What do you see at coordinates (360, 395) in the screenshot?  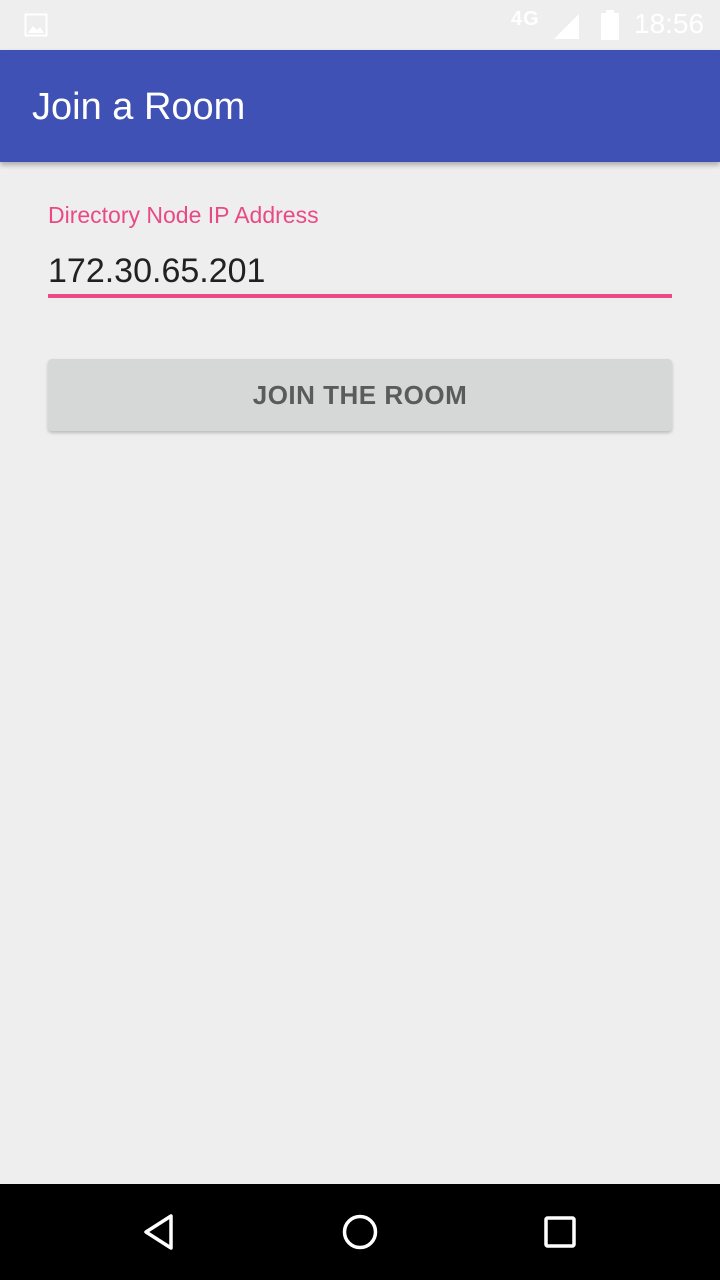 I see `join-room-button: JOIN THE ROOM` at bounding box center [360, 395].